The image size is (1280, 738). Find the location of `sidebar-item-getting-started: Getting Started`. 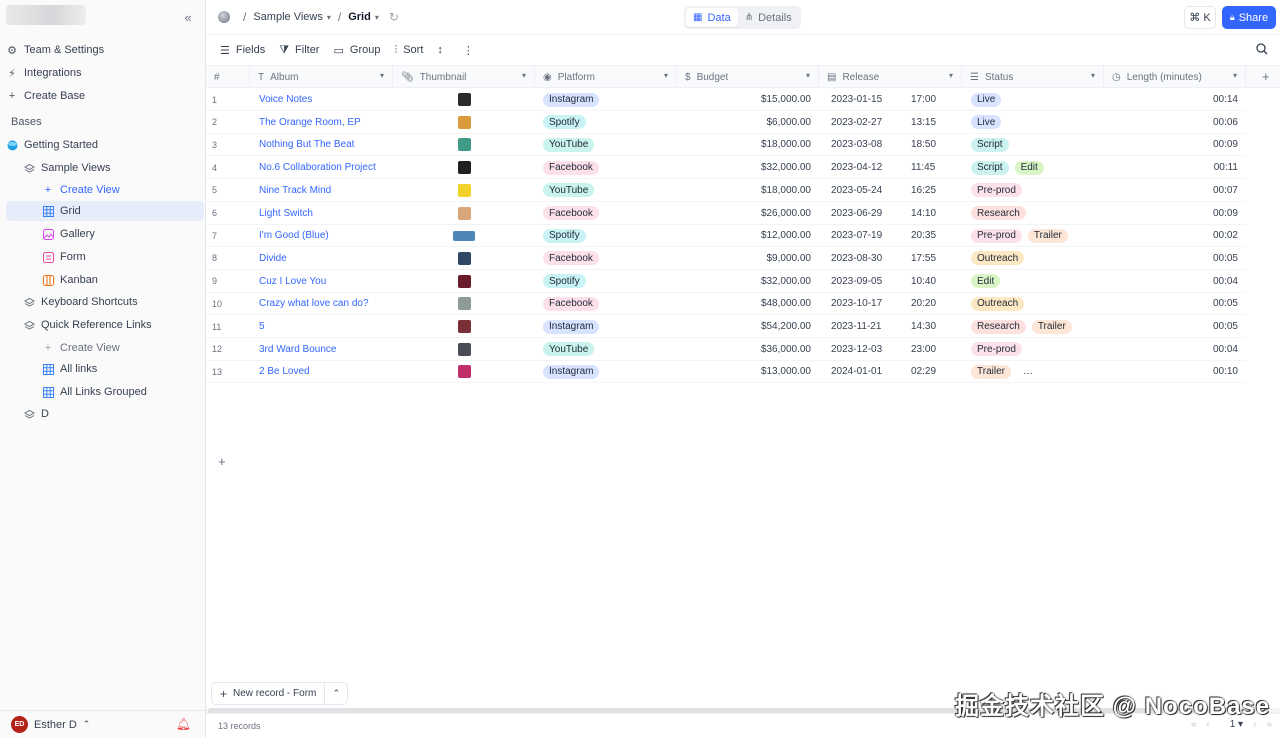

sidebar-item-getting-started: Getting Started is located at coordinates (105, 145).